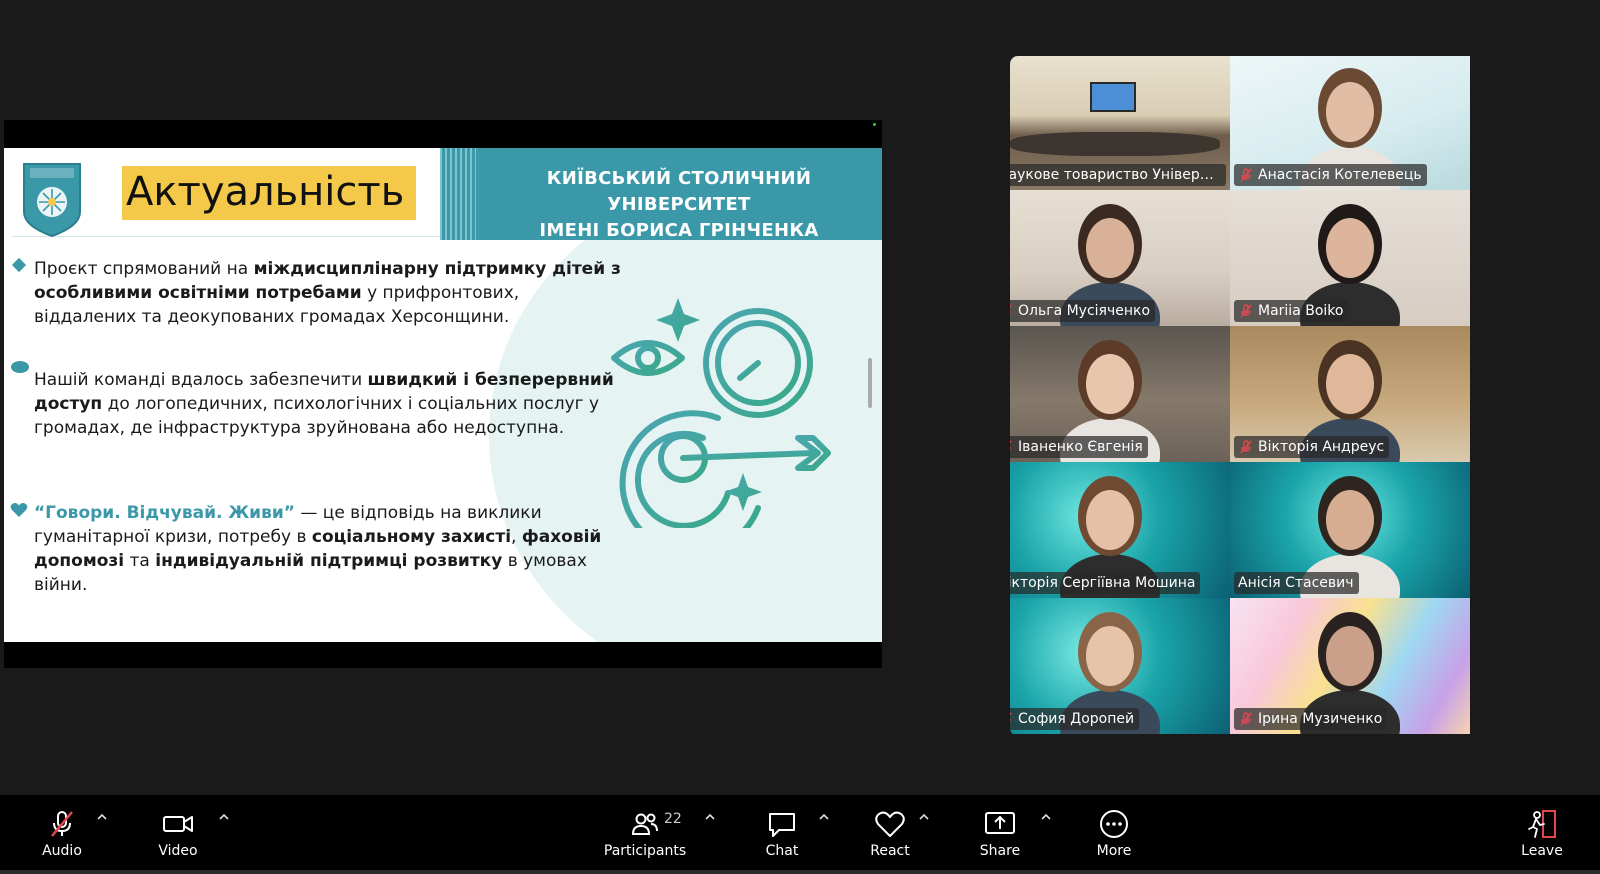  Describe the element at coordinates (870, 383) in the screenshot. I see `split-view-drag-handle` at that location.